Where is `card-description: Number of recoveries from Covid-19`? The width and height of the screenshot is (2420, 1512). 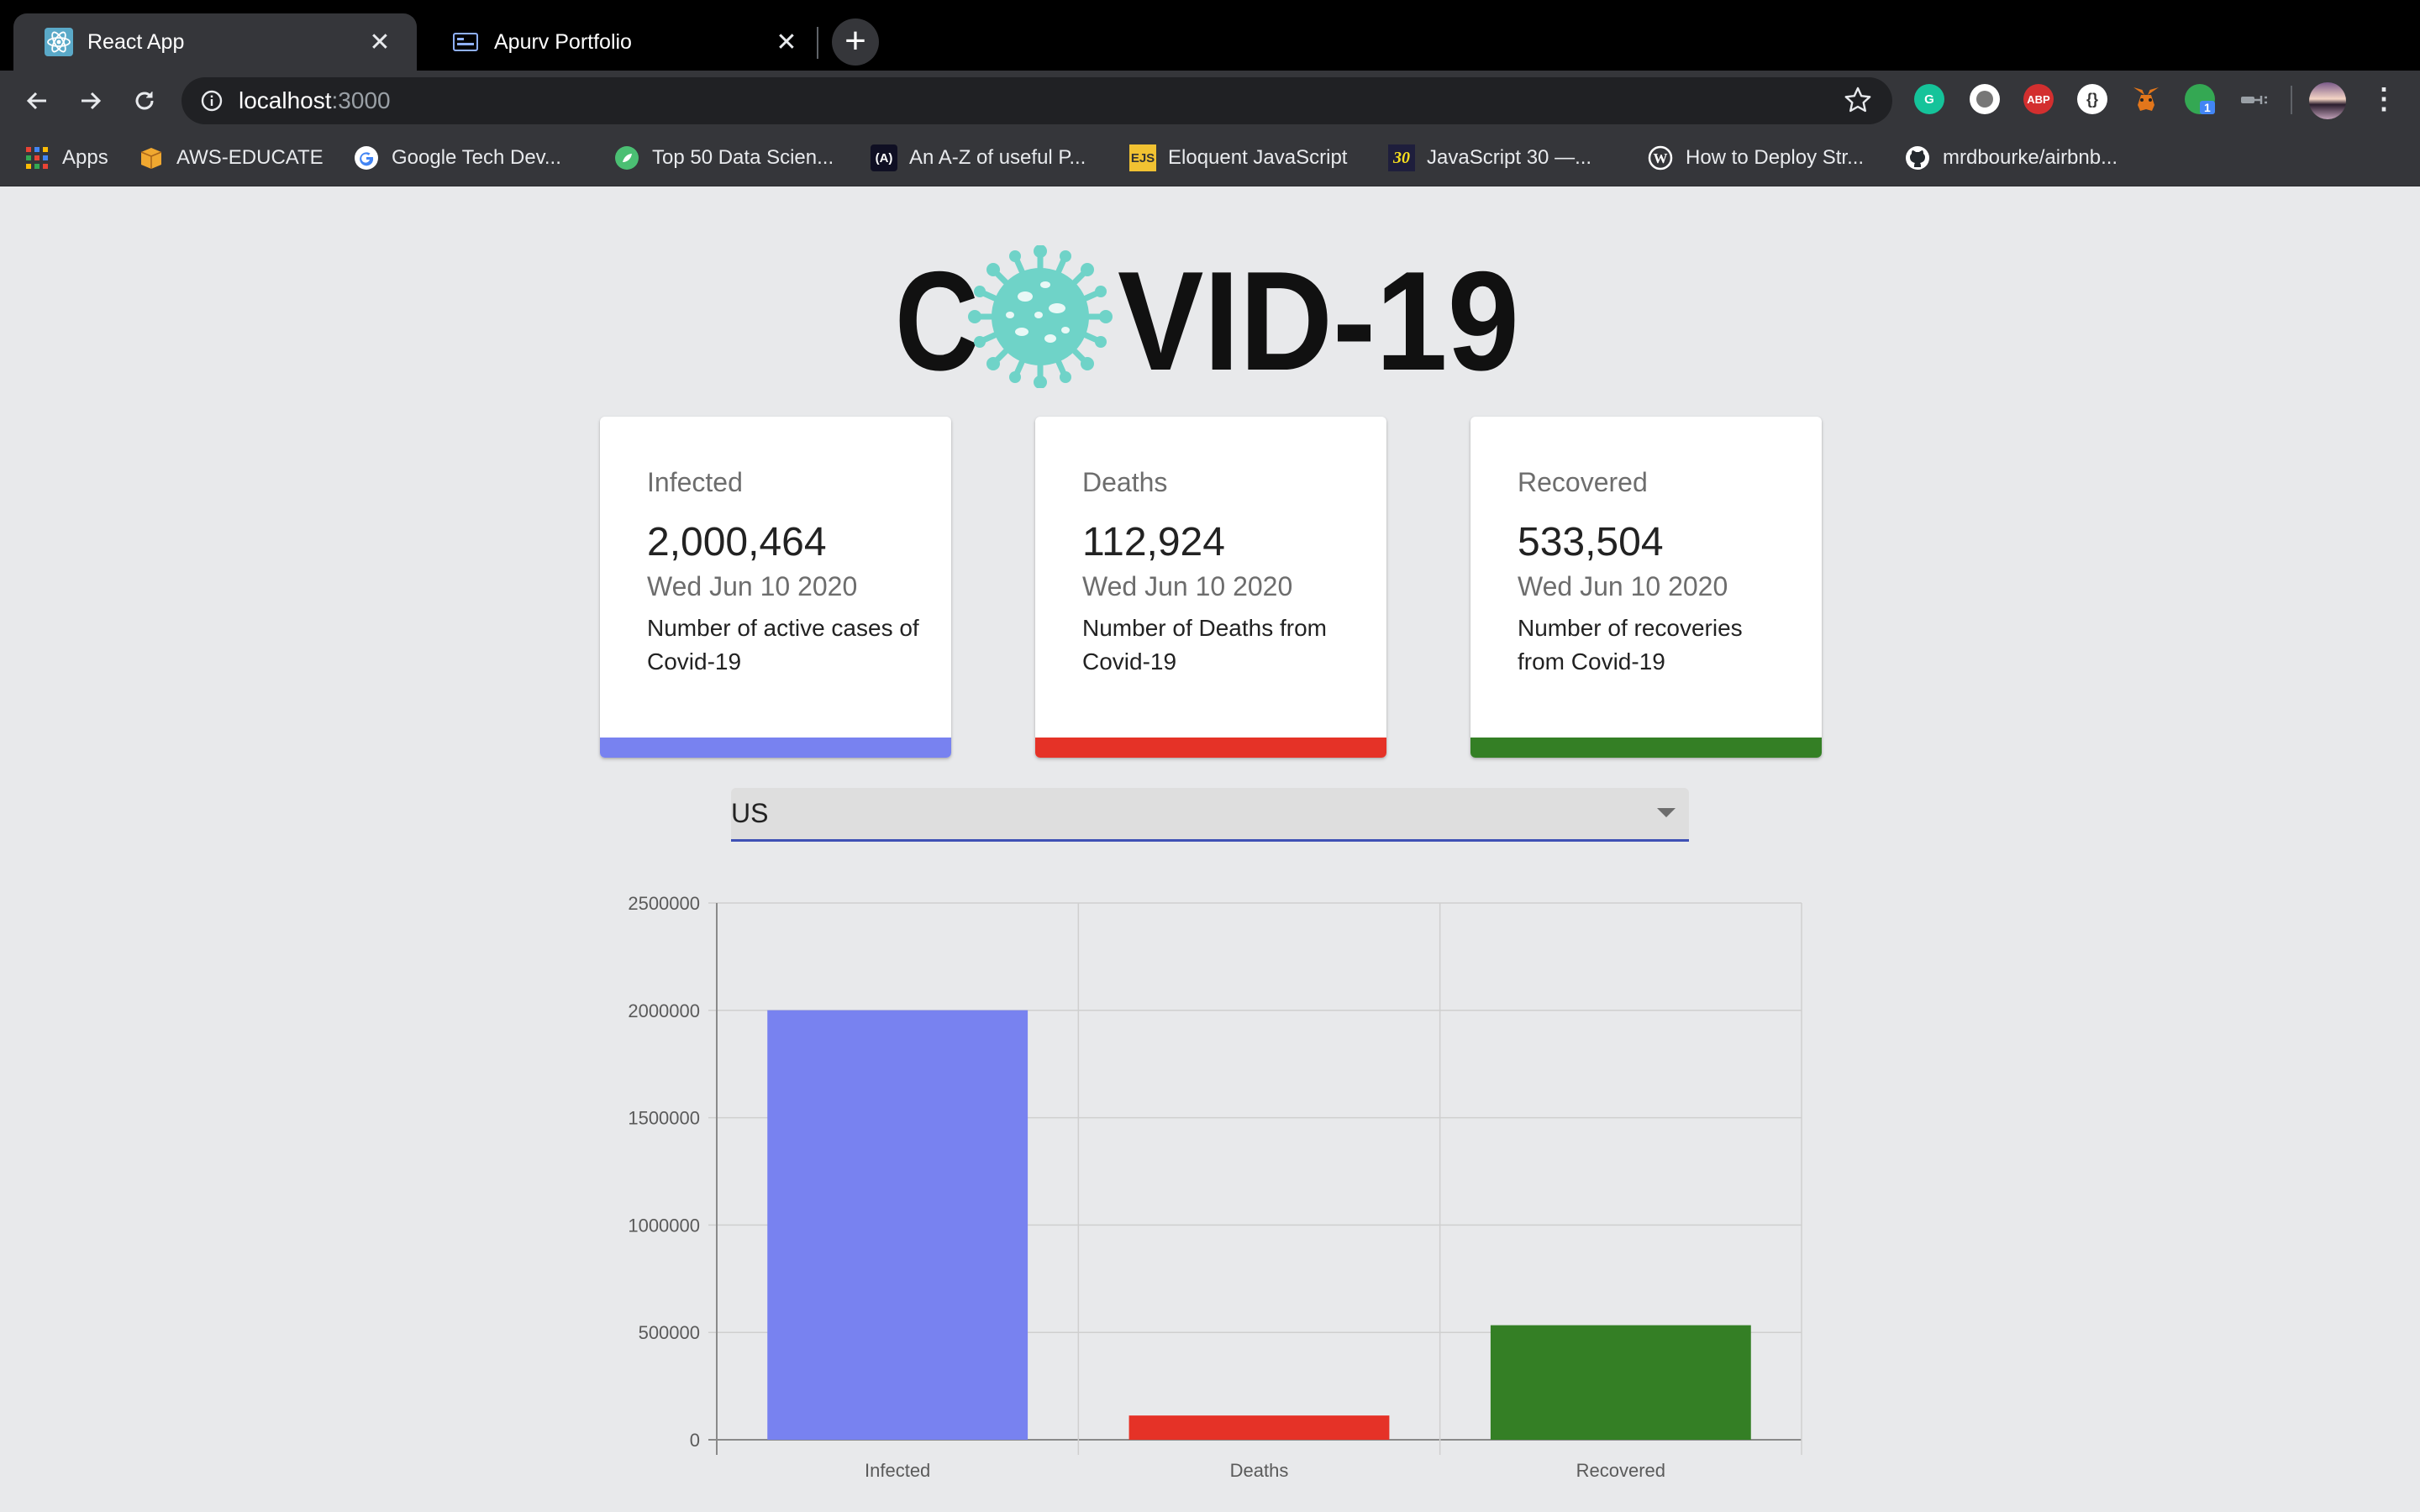 card-description: Number of recoveries from Covid-19 is located at coordinates (1630, 645).